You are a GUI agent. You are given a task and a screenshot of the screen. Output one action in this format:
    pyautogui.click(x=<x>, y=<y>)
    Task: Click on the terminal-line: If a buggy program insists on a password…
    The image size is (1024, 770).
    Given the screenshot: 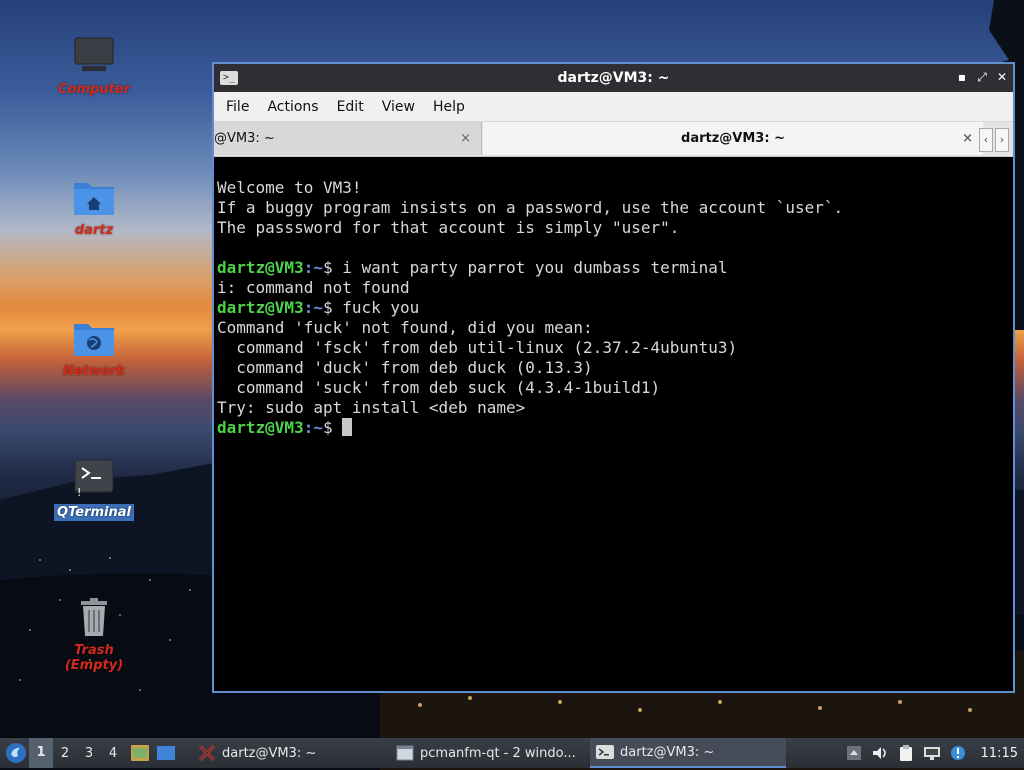 What is the action you would take?
    pyautogui.click(x=530, y=207)
    